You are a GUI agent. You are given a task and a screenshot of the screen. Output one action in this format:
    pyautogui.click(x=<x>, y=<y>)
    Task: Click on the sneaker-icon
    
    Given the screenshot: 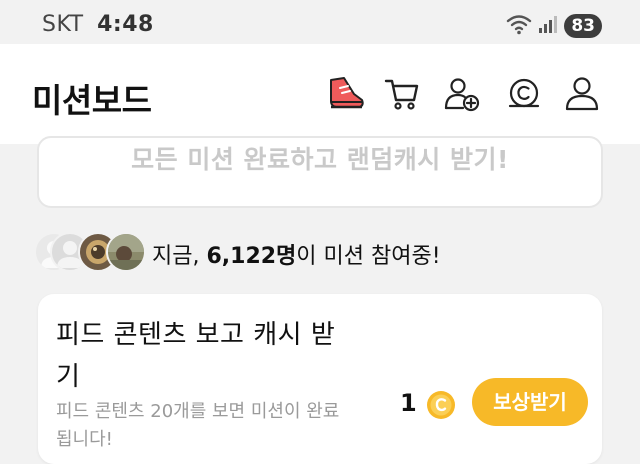 What is the action you would take?
    pyautogui.click(x=346, y=94)
    